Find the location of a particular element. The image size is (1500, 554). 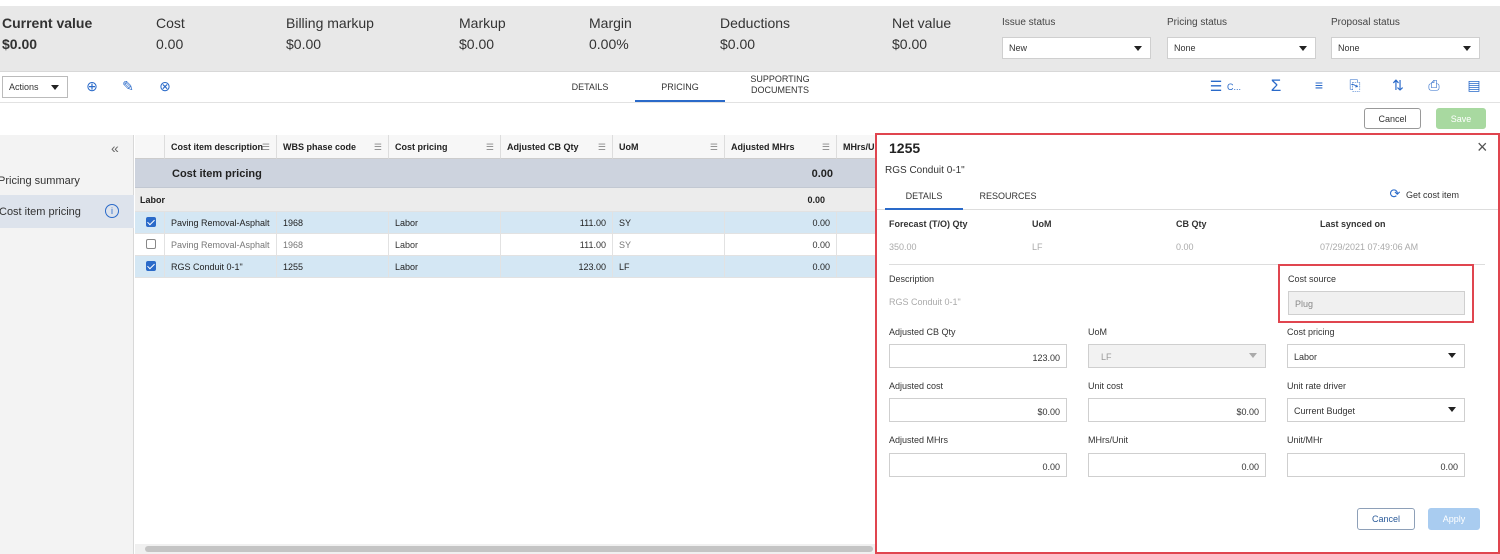

cancel-circle-icon: ⊗ is located at coordinates (165, 86).